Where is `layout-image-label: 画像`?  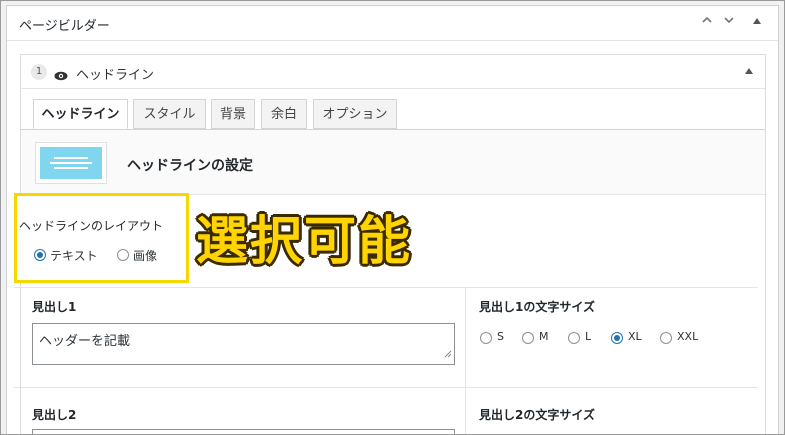
layout-image-label: 画像 is located at coordinates (145, 255).